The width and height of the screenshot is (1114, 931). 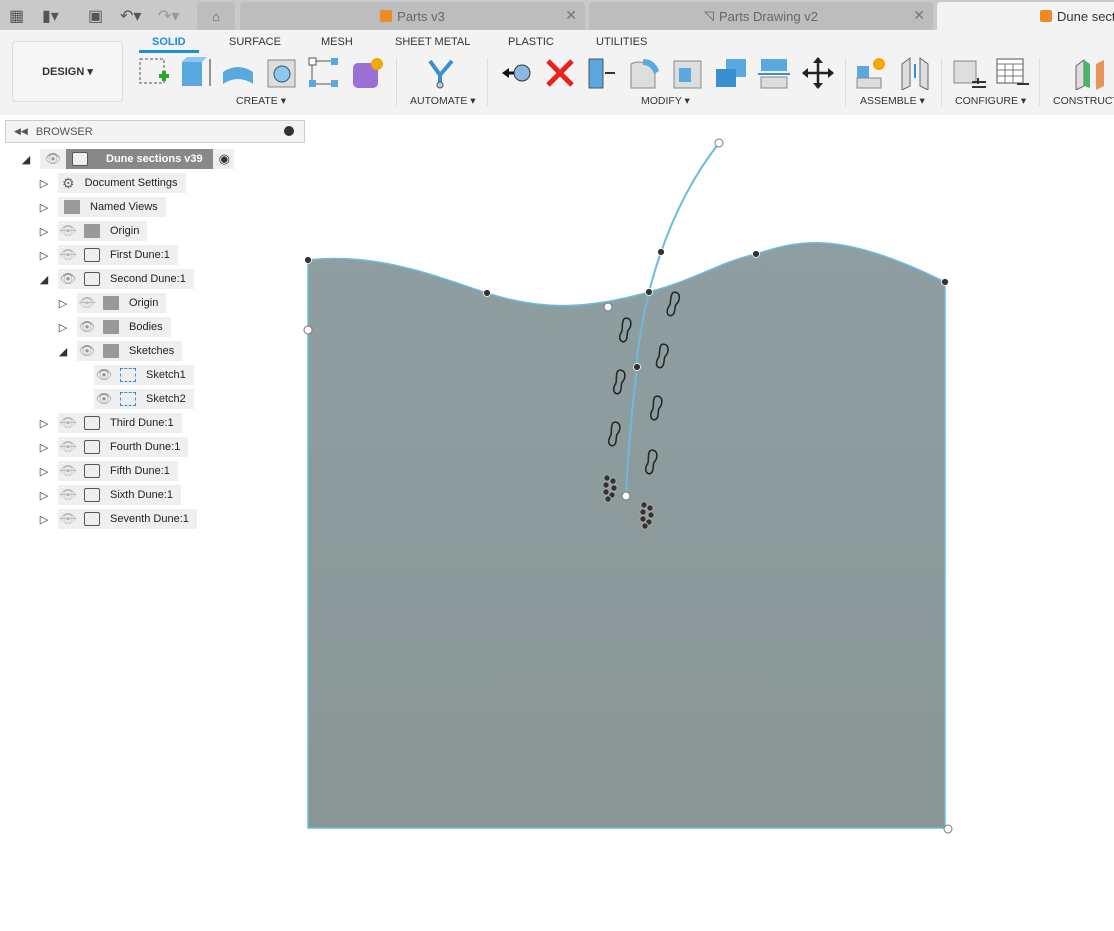 I want to click on gear-icon: ⚙, so click(x=68, y=182).